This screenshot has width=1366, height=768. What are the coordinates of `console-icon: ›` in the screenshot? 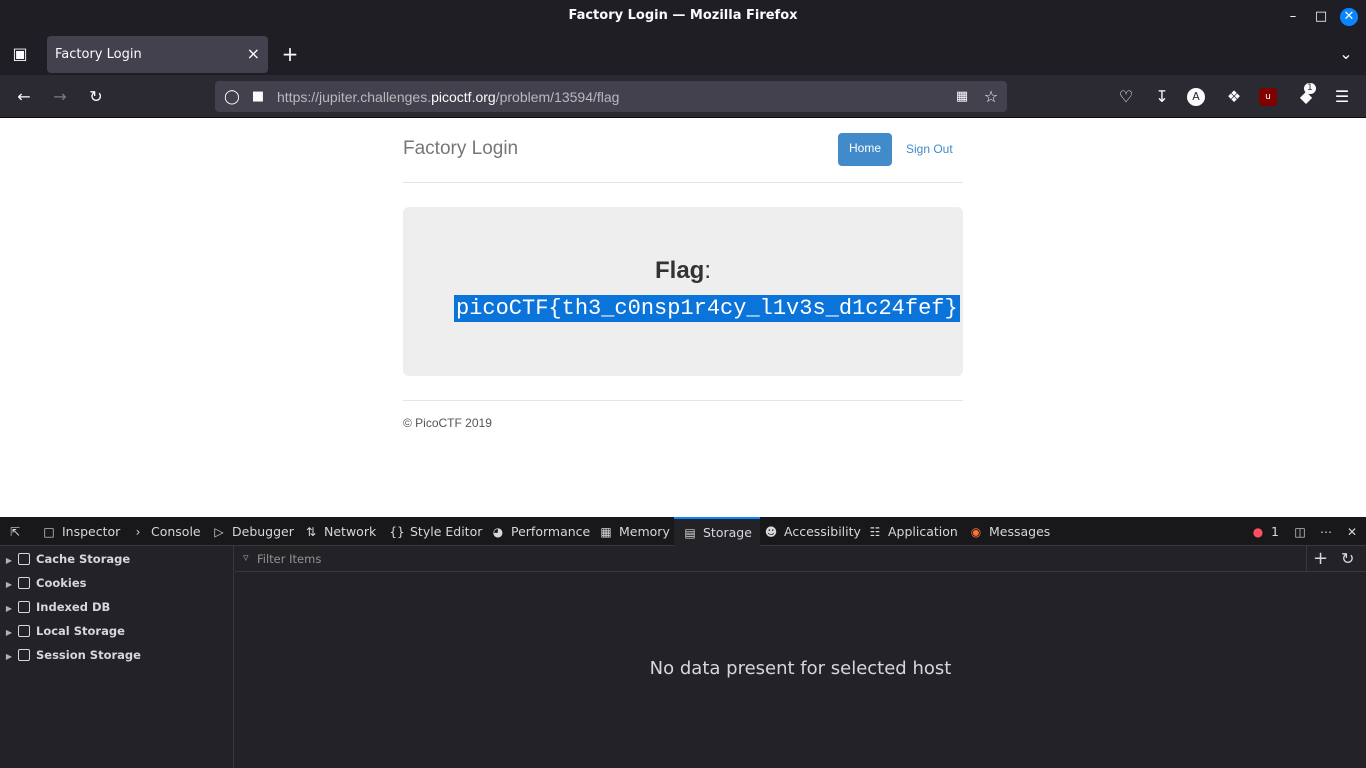 It's located at (138, 532).